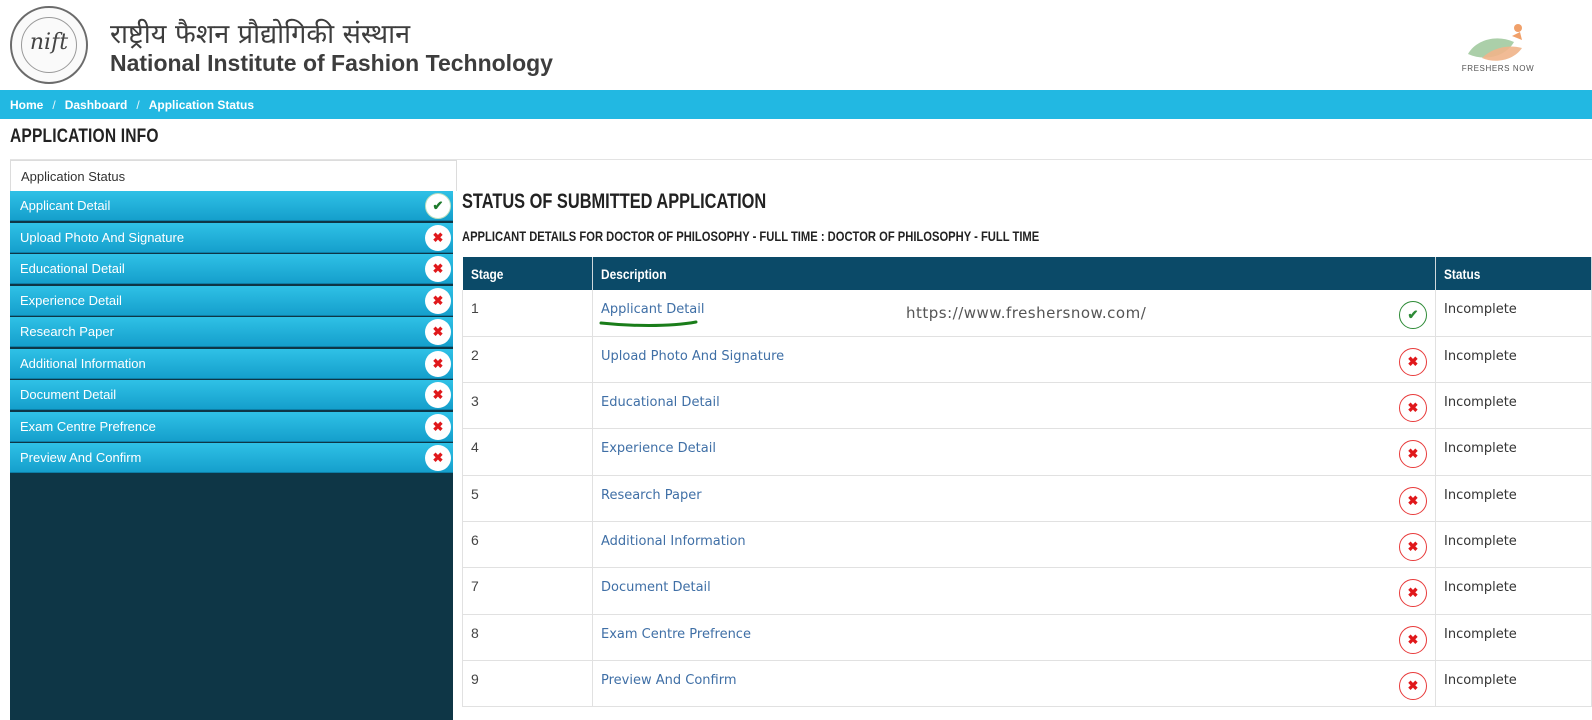 This screenshot has width=1592, height=720. I want to click on exam-centre-preference-link: Exam Centre Prefrence, so click(676, 634).